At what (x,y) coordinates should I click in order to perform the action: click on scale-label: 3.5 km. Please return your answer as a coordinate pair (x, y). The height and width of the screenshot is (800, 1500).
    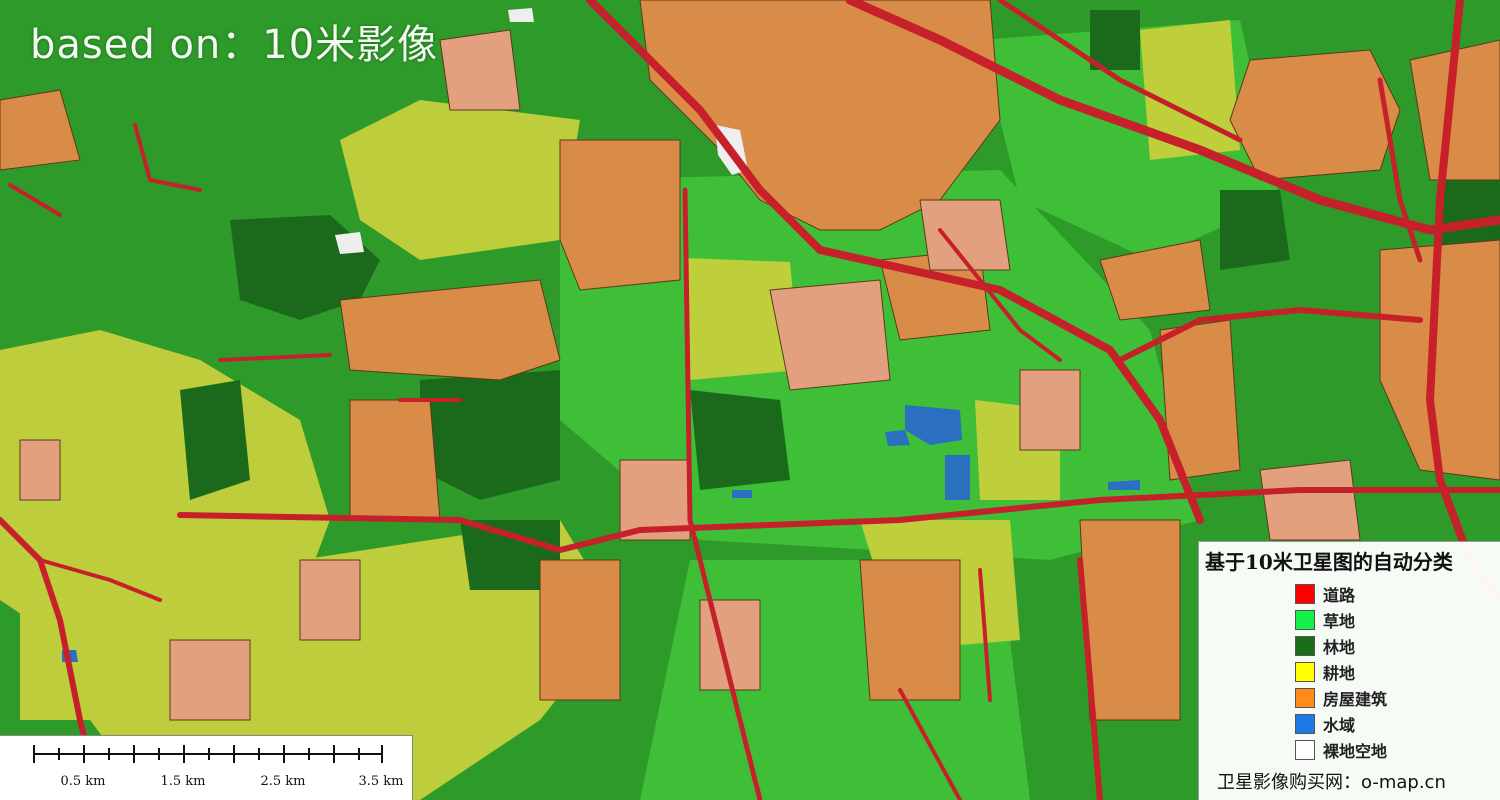
    Looking at the image, I should click on (381, 781).